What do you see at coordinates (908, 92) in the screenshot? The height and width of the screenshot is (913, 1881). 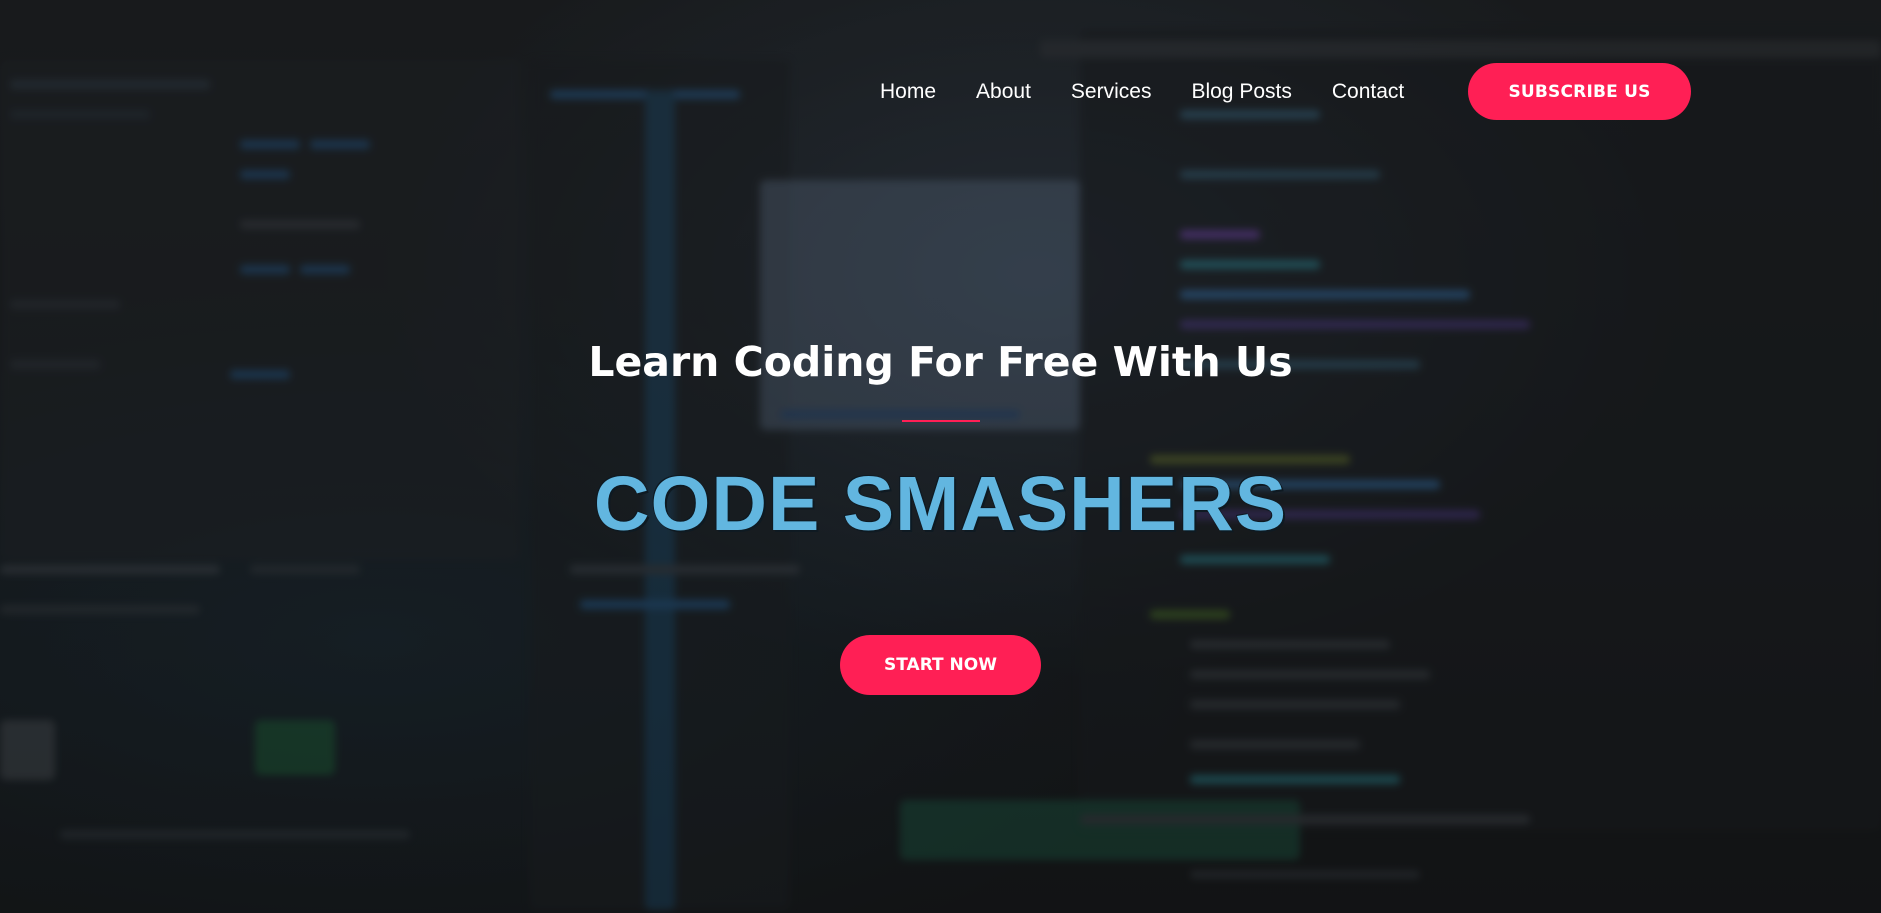 I see `nav-item-home: Home` at bounding box center [908, 92].